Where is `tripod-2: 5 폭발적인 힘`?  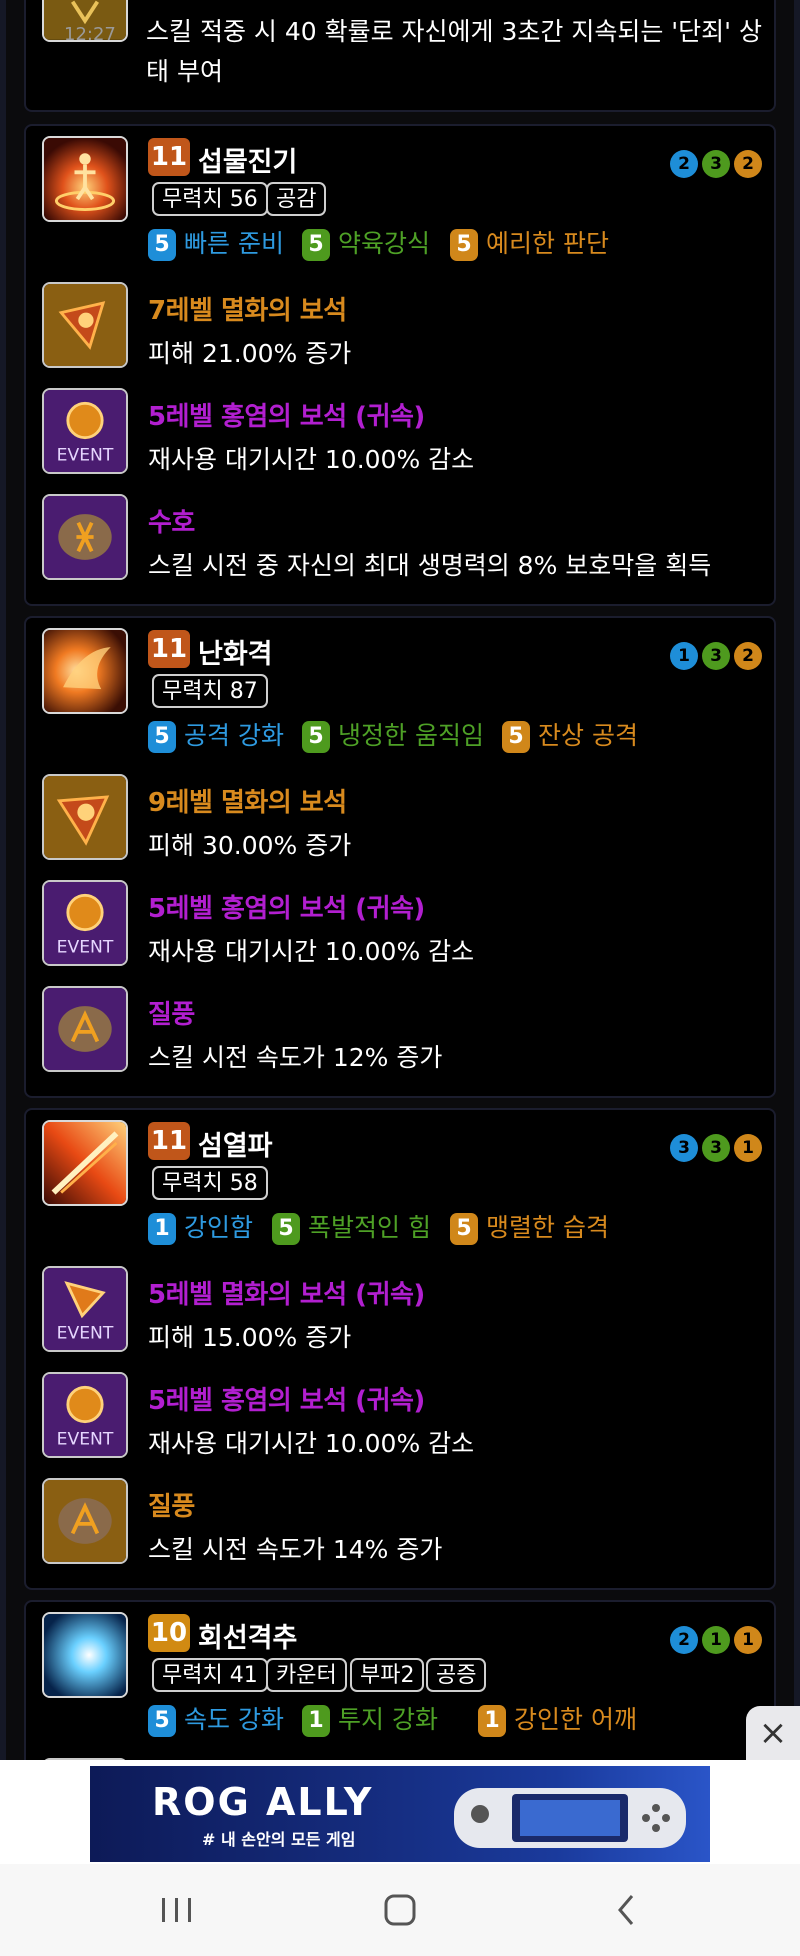 tripod-2: 5 폭발적인 힘 is located at coordinates (351, 1226).